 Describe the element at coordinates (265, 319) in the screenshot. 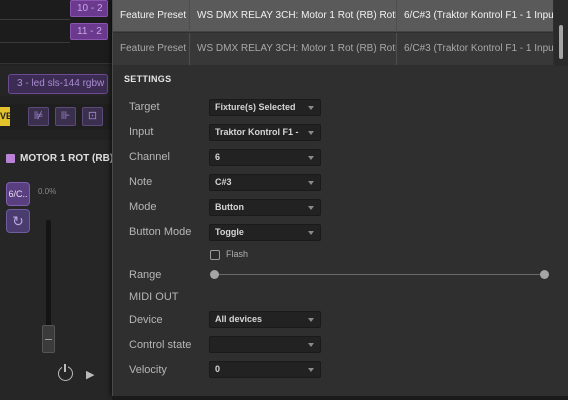

I see `device-dropdown: All devices` at that location.